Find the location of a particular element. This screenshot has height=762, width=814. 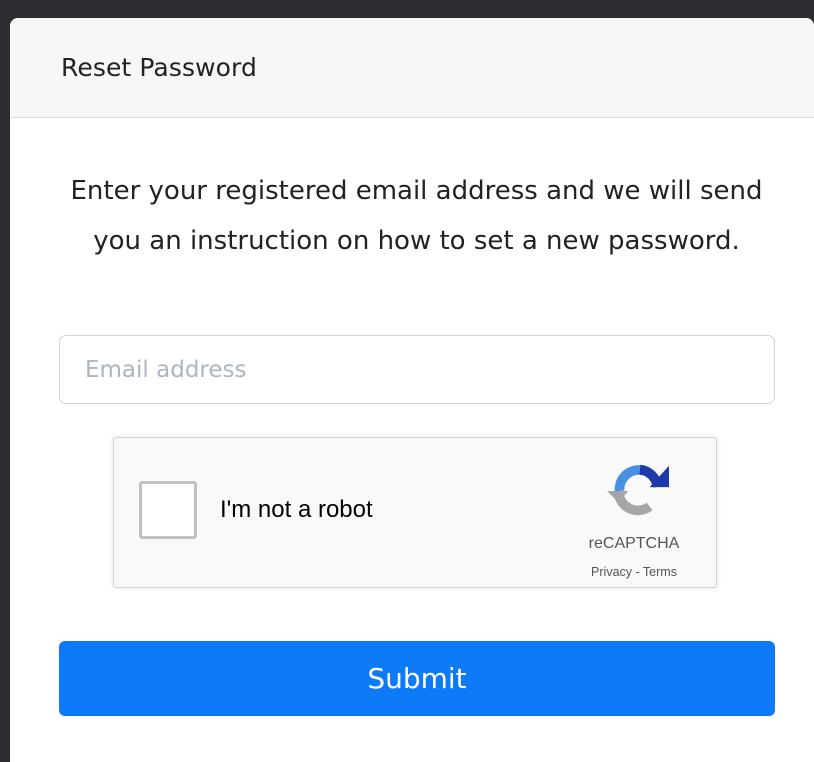

recaptcha-checkbox-label: I'm not a robot is located at coordinates (296, 509).